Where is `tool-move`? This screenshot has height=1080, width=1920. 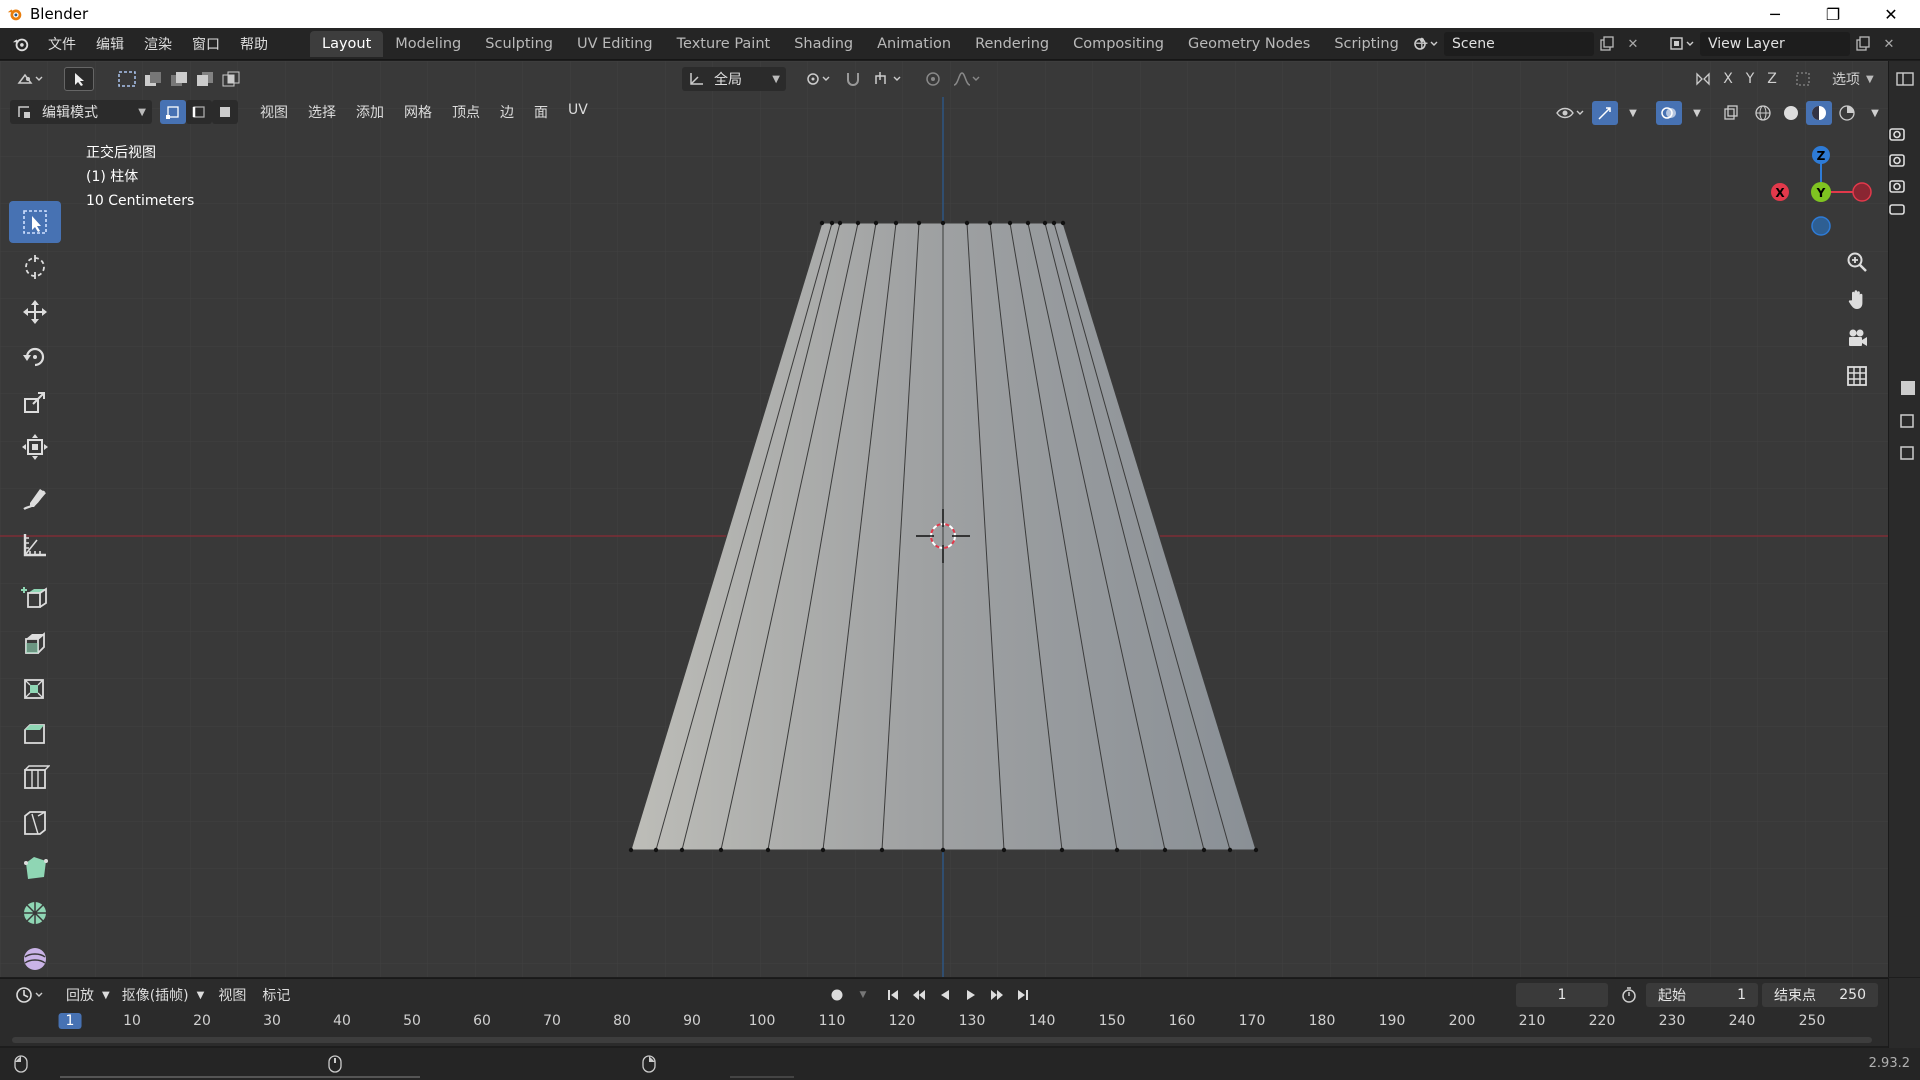
tool-move is located at coordinates (35, 312).